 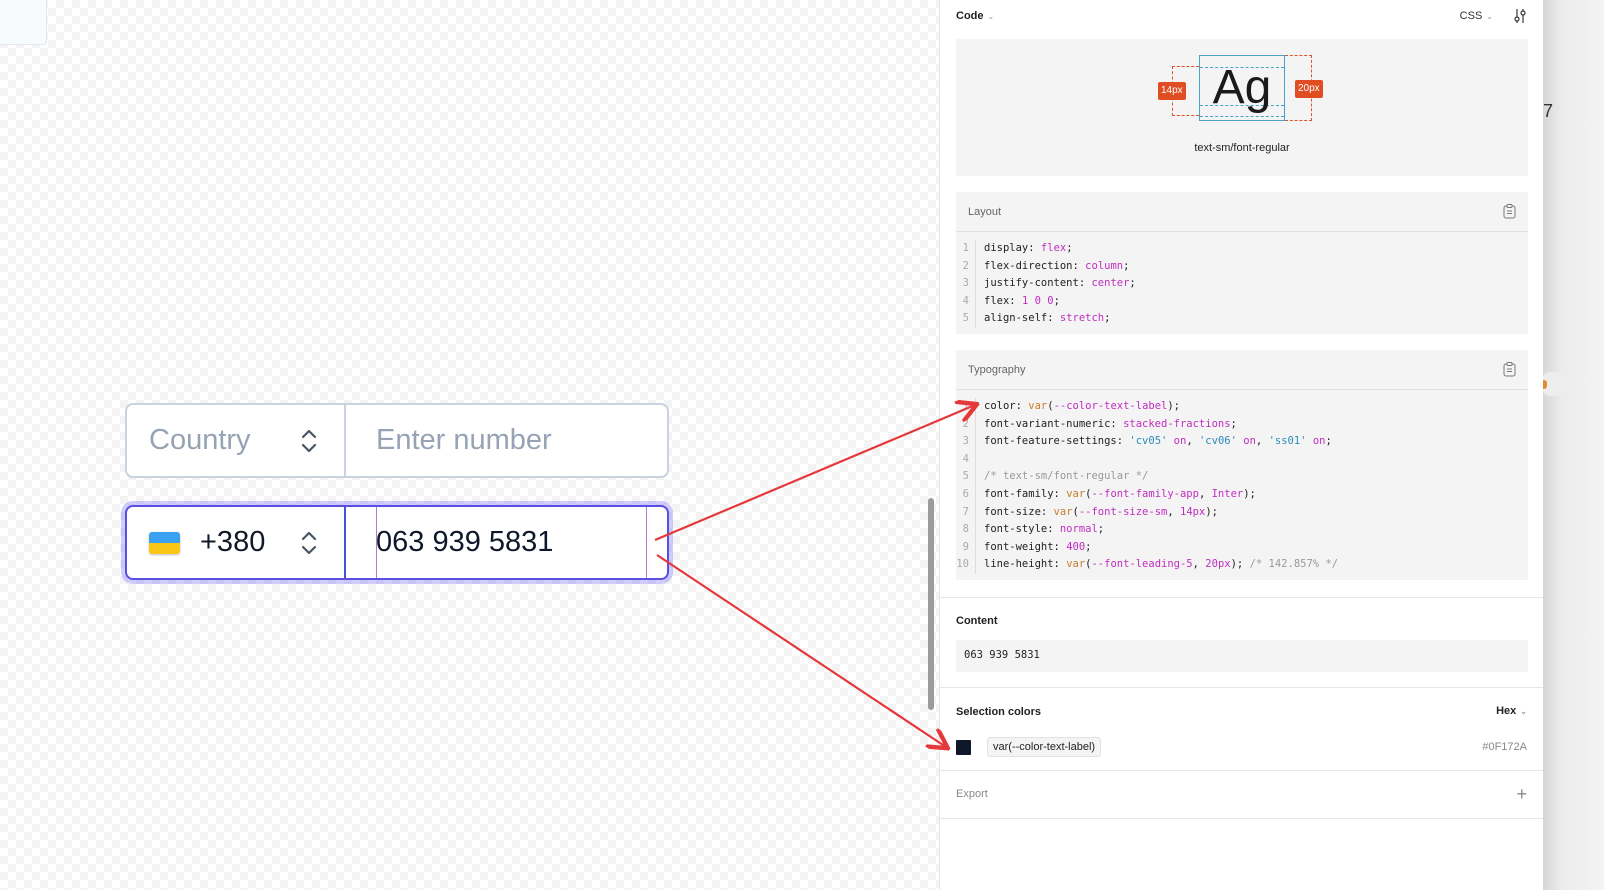 What do you see at coordinates (977, 621) in the screenshot?
I see `content-title: Content` at bounding box center [977, 621].